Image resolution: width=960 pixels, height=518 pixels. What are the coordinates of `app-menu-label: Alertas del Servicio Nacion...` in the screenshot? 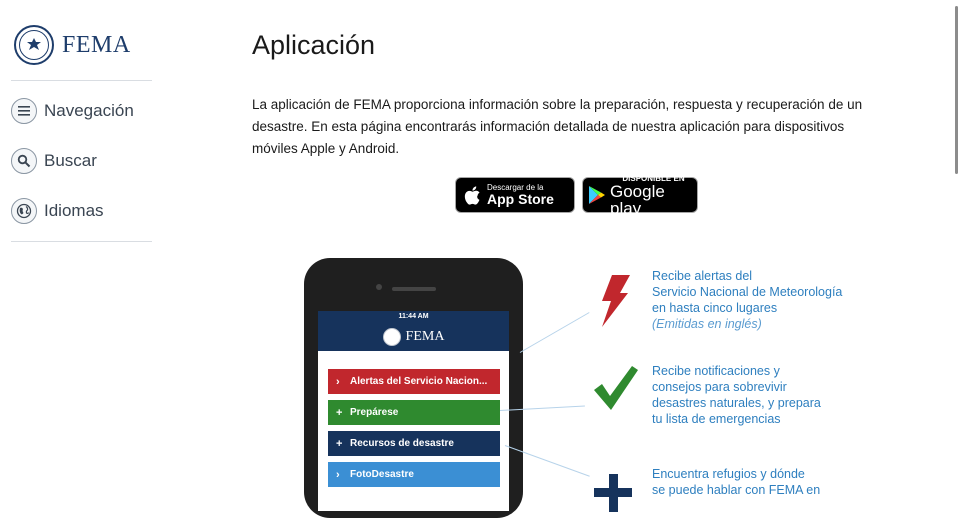 It's located at (419, 381).